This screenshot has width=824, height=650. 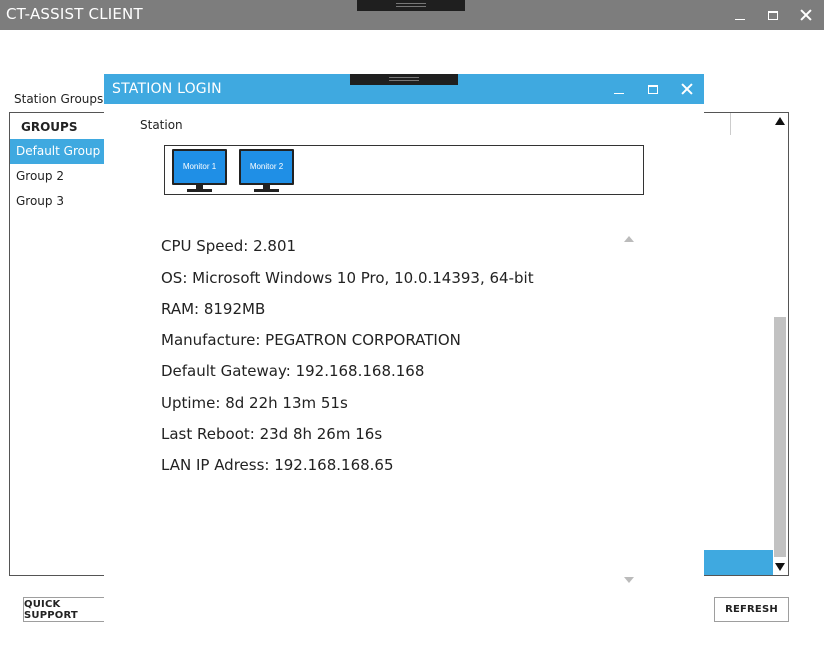 What do you see at coordinates (730, 124) in the screenshot?
I see `column-divider` at bounding box center [730, 124].